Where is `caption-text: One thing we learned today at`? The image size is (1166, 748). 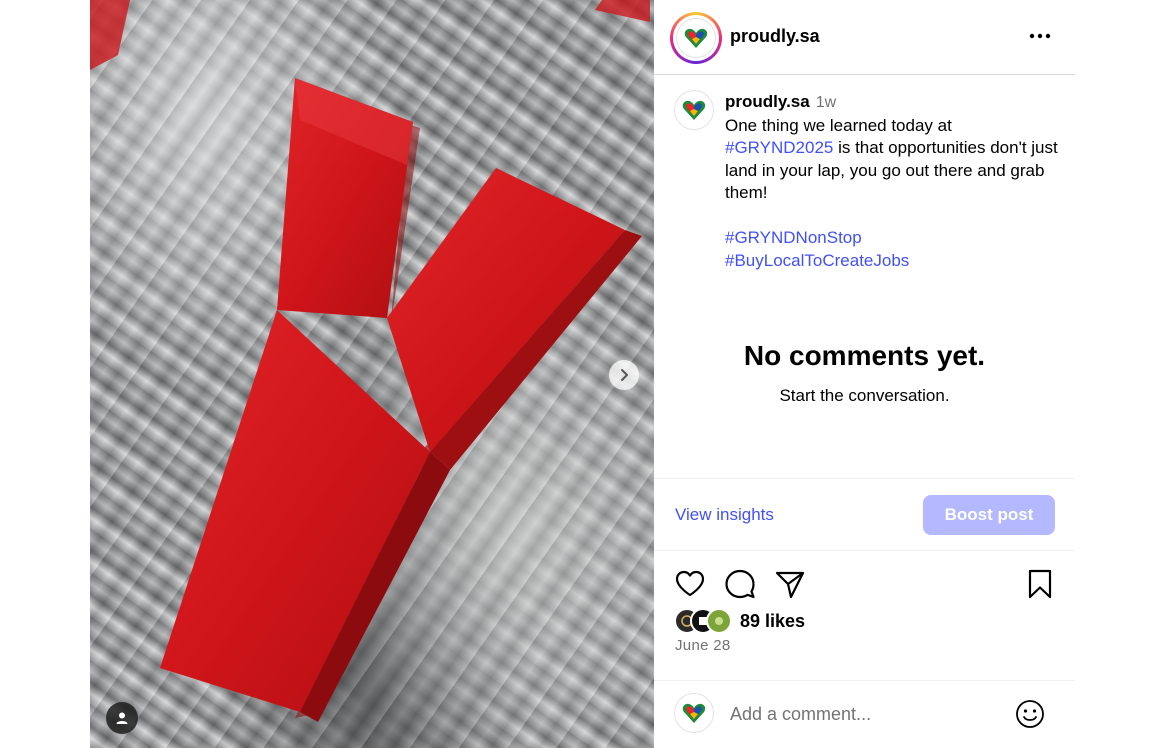 caption-text: One thing we learned today at is located at coordinates (838, 125).